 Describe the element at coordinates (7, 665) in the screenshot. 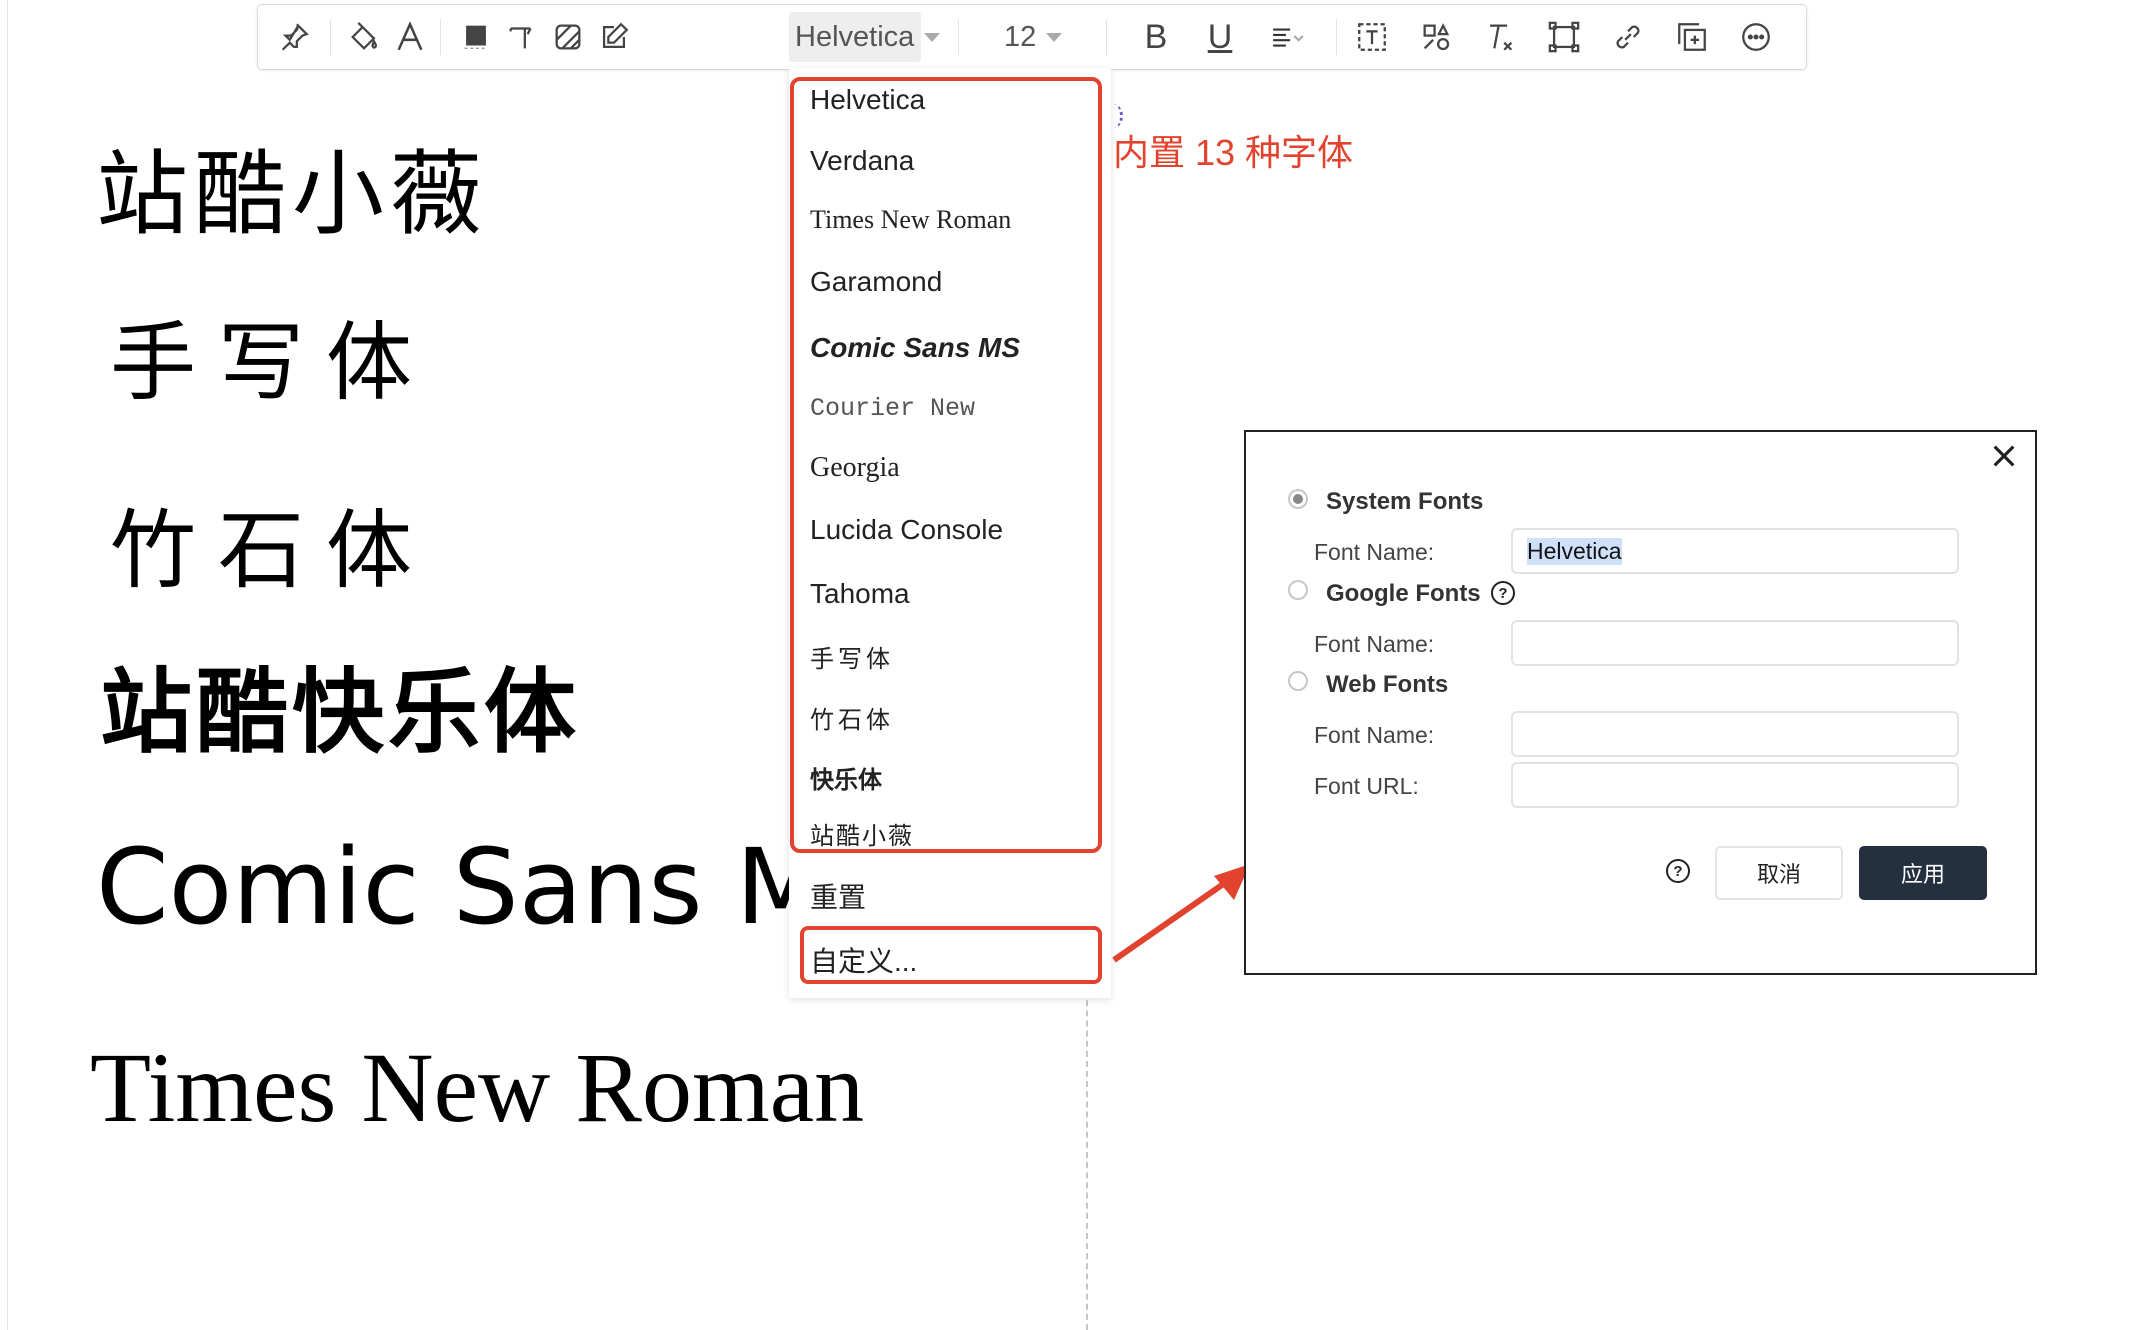

I see `page-edge` at that location.